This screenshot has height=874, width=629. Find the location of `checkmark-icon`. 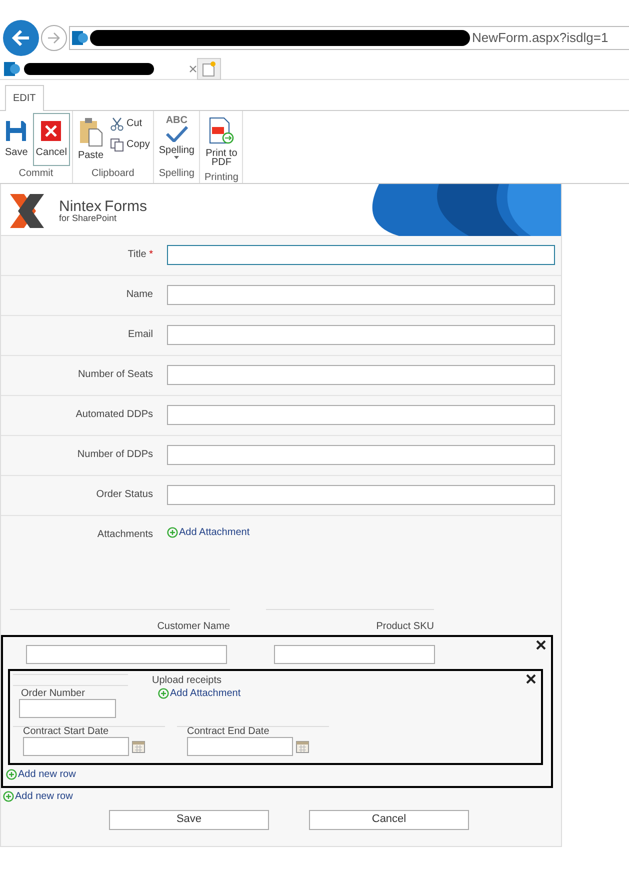

checkmark-icon is located at coordinates (176, 134).